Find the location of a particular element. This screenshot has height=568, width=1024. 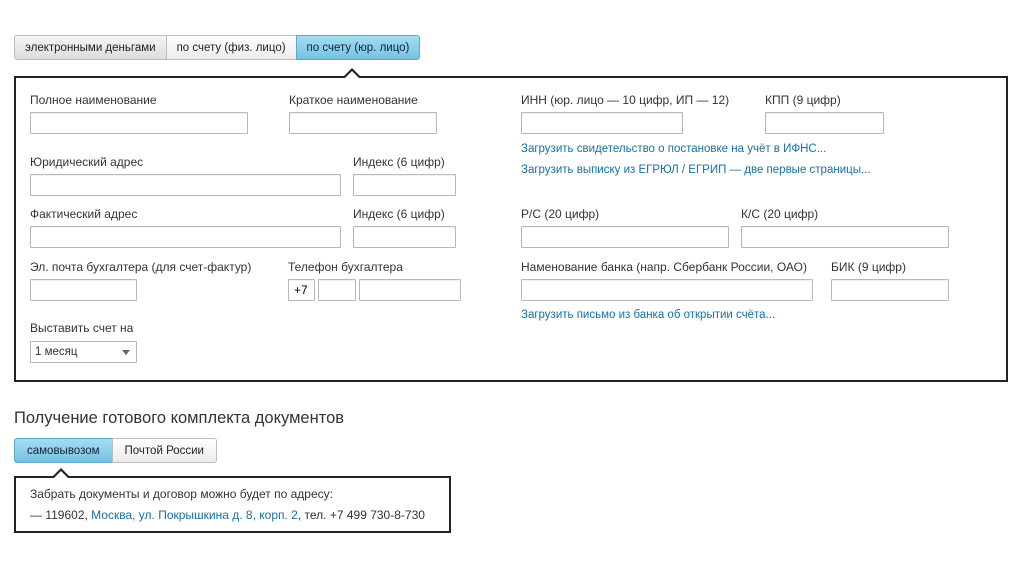

actual-address-label: Фактический адрес is located at coordinates (84, 214).